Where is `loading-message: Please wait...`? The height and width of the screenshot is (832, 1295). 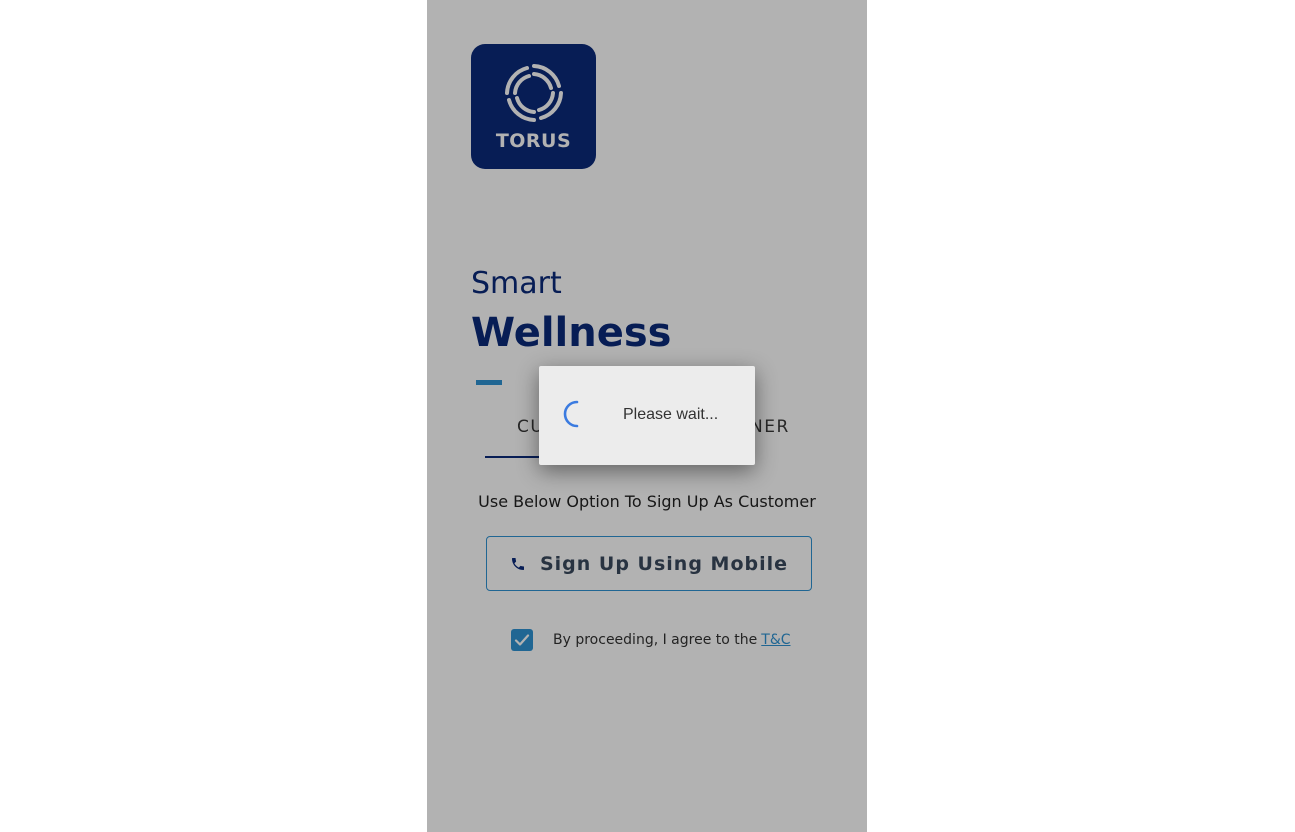
loading-message: Please wait... is located at coordinates (671, 414).